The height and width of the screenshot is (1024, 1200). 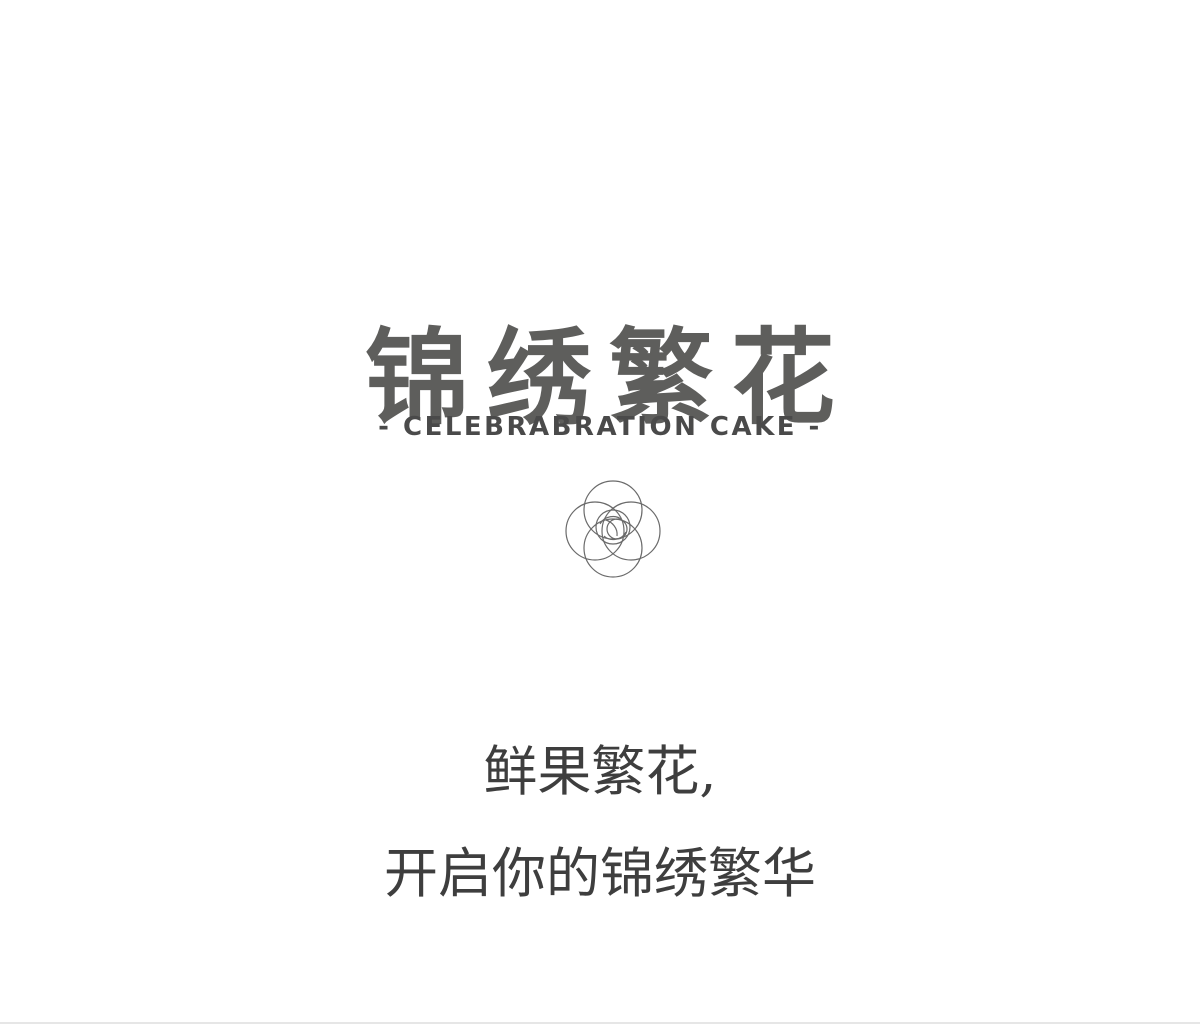 I want to click on product-subtitle: - CELEBRABRATION CAKE -, so click(x=600, y=427).